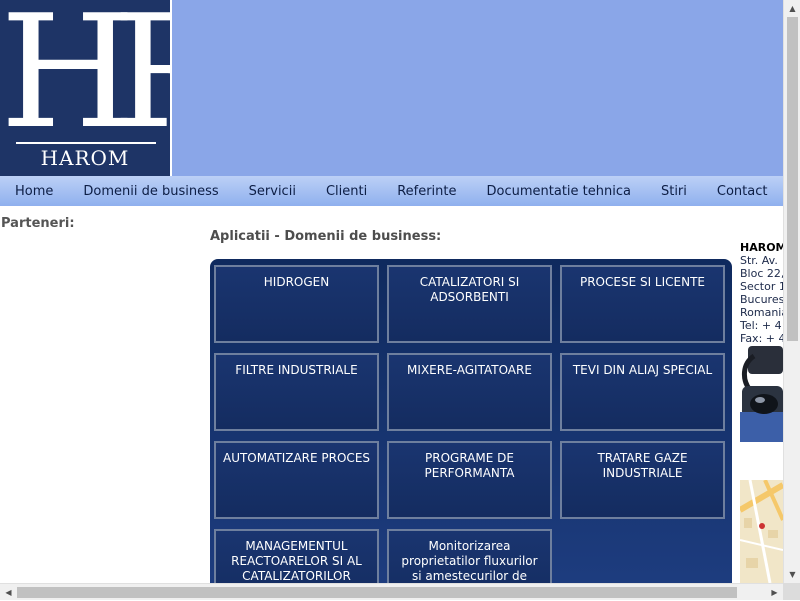 Image resolution: width=800 pixels, height=601 pixels. Describe the element at coordinates (296, 392) in the screenshot. I see `tile-filtre-industriale: FILTRE INDUSTRIALE` at that location.